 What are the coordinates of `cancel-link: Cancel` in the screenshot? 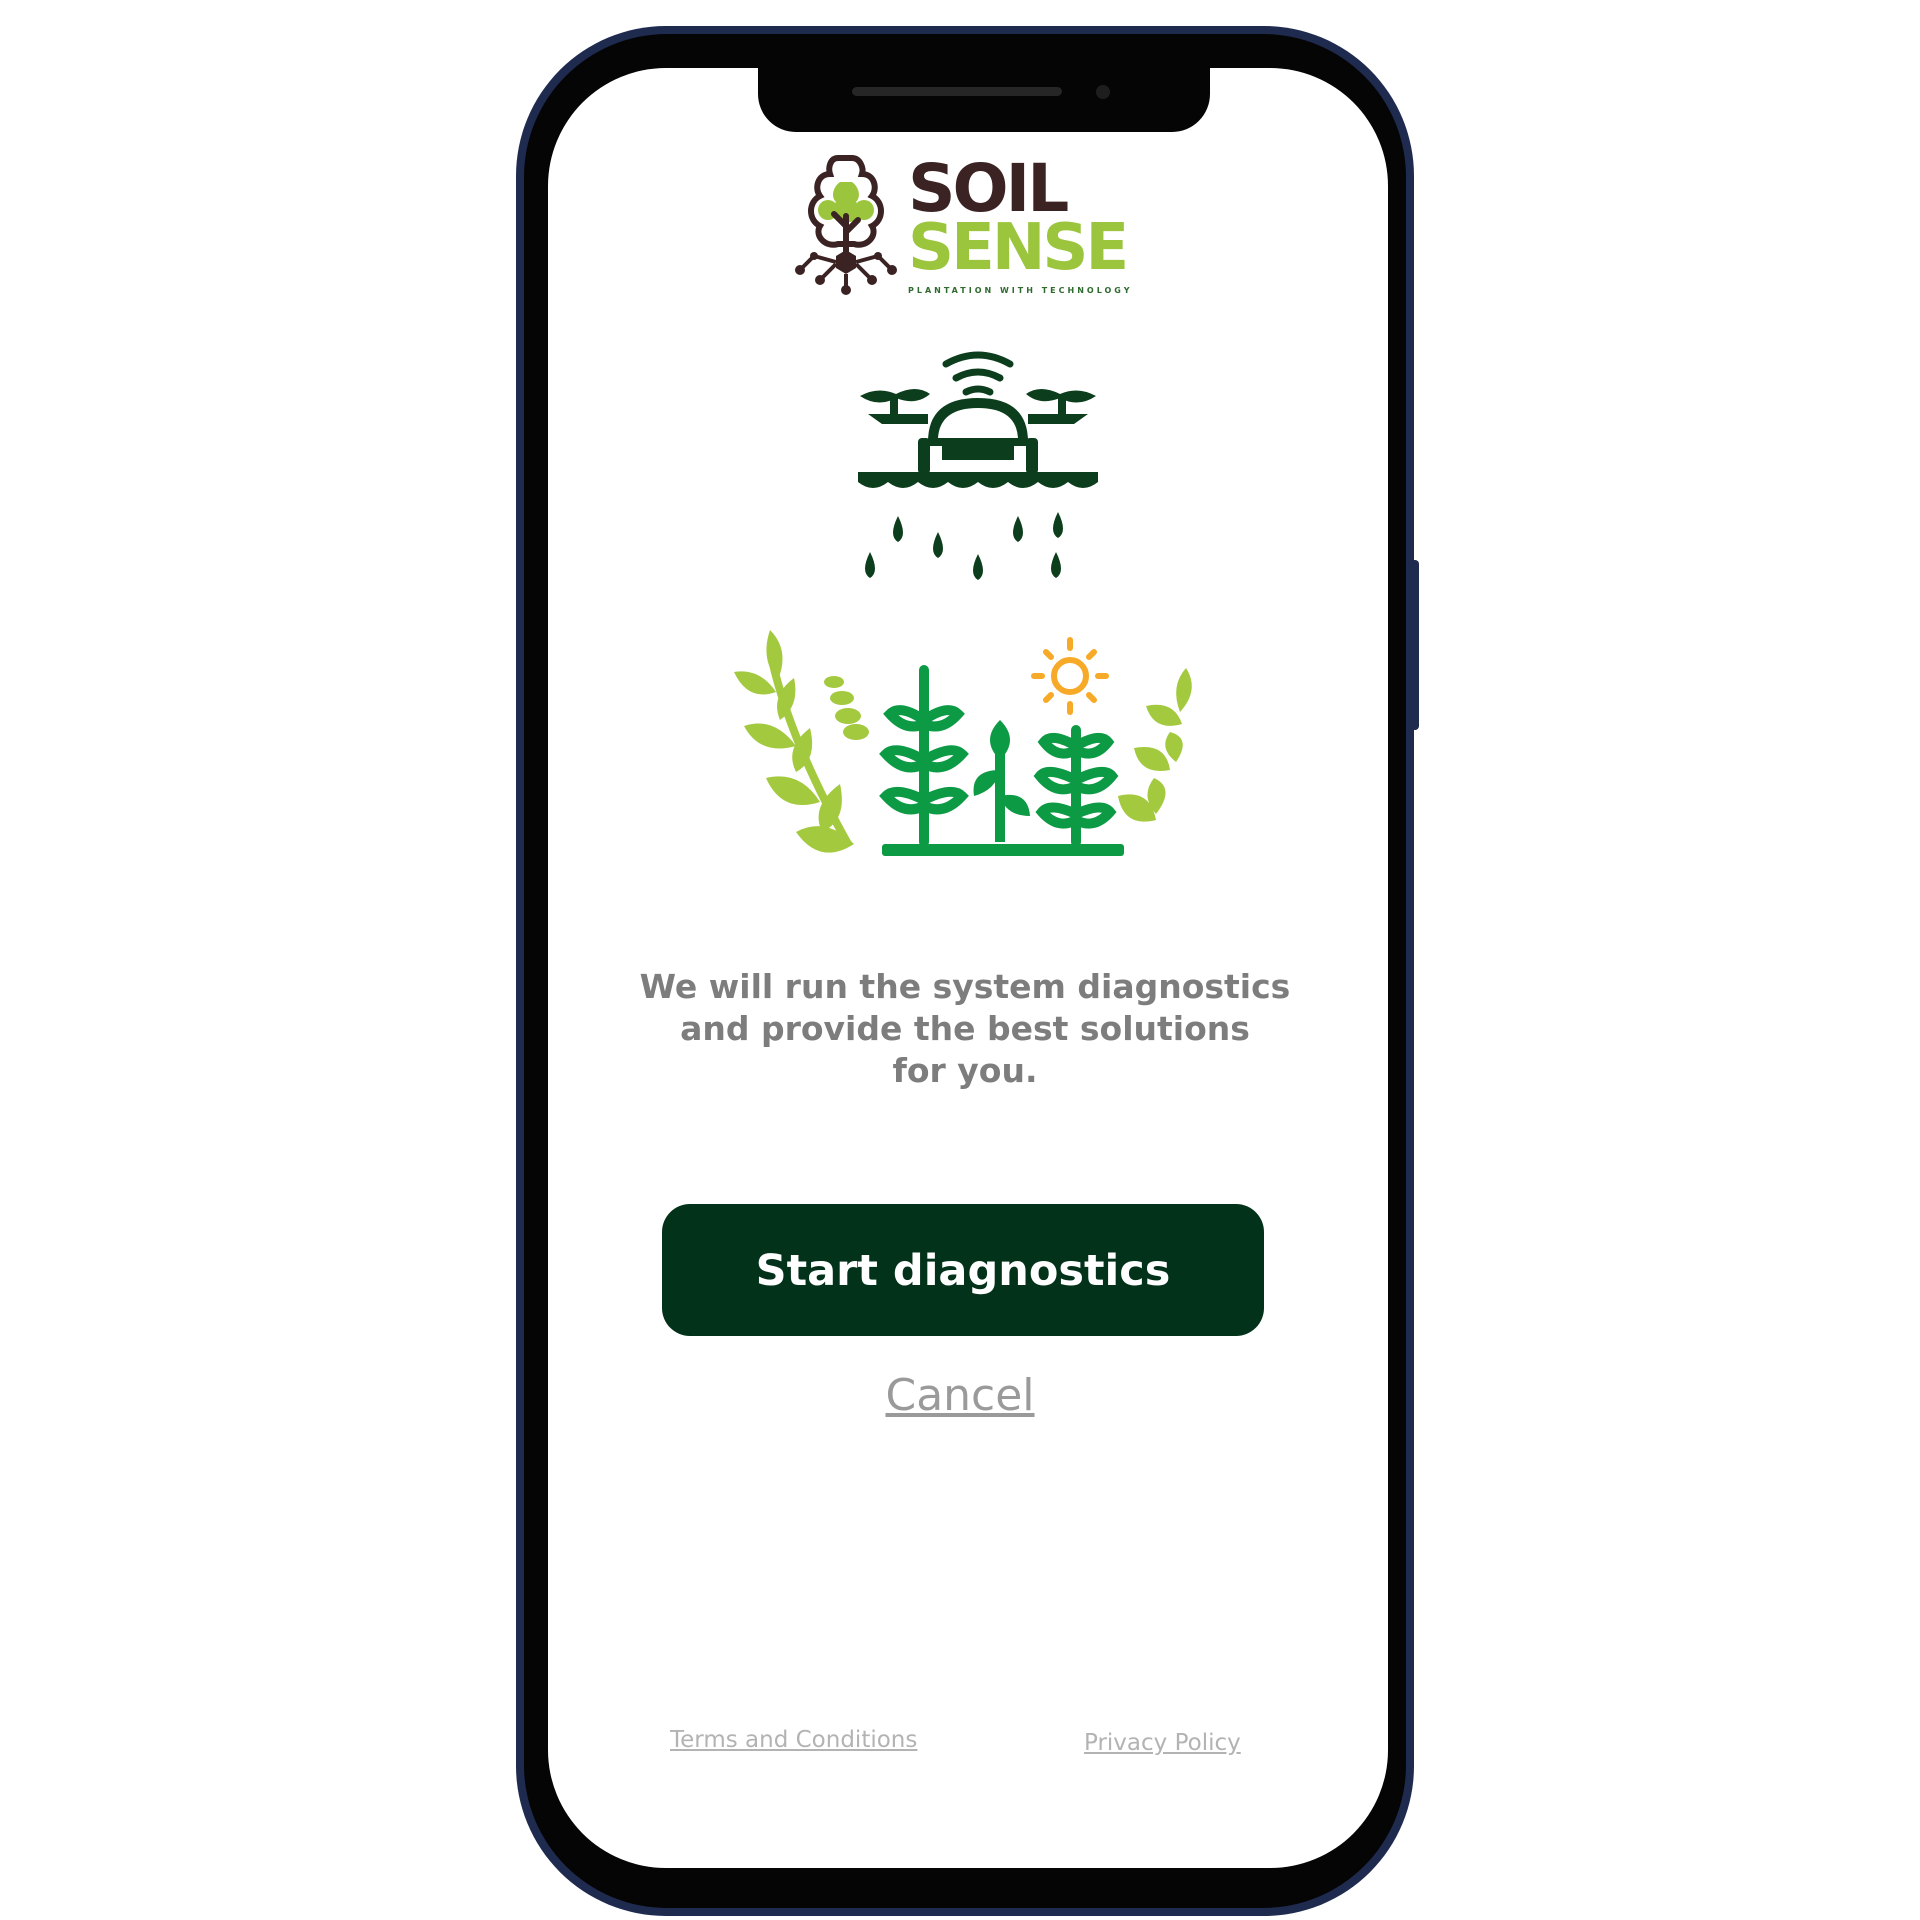 It's located at (960, 1395).